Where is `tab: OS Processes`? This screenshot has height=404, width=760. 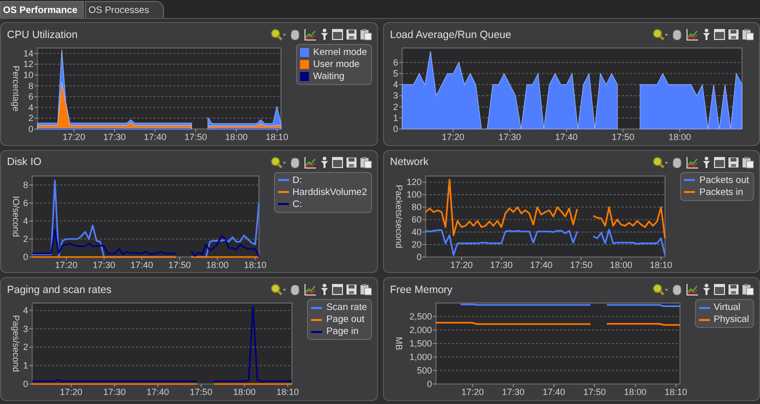 tab: OS Processes is located at coordinates (124, 9).